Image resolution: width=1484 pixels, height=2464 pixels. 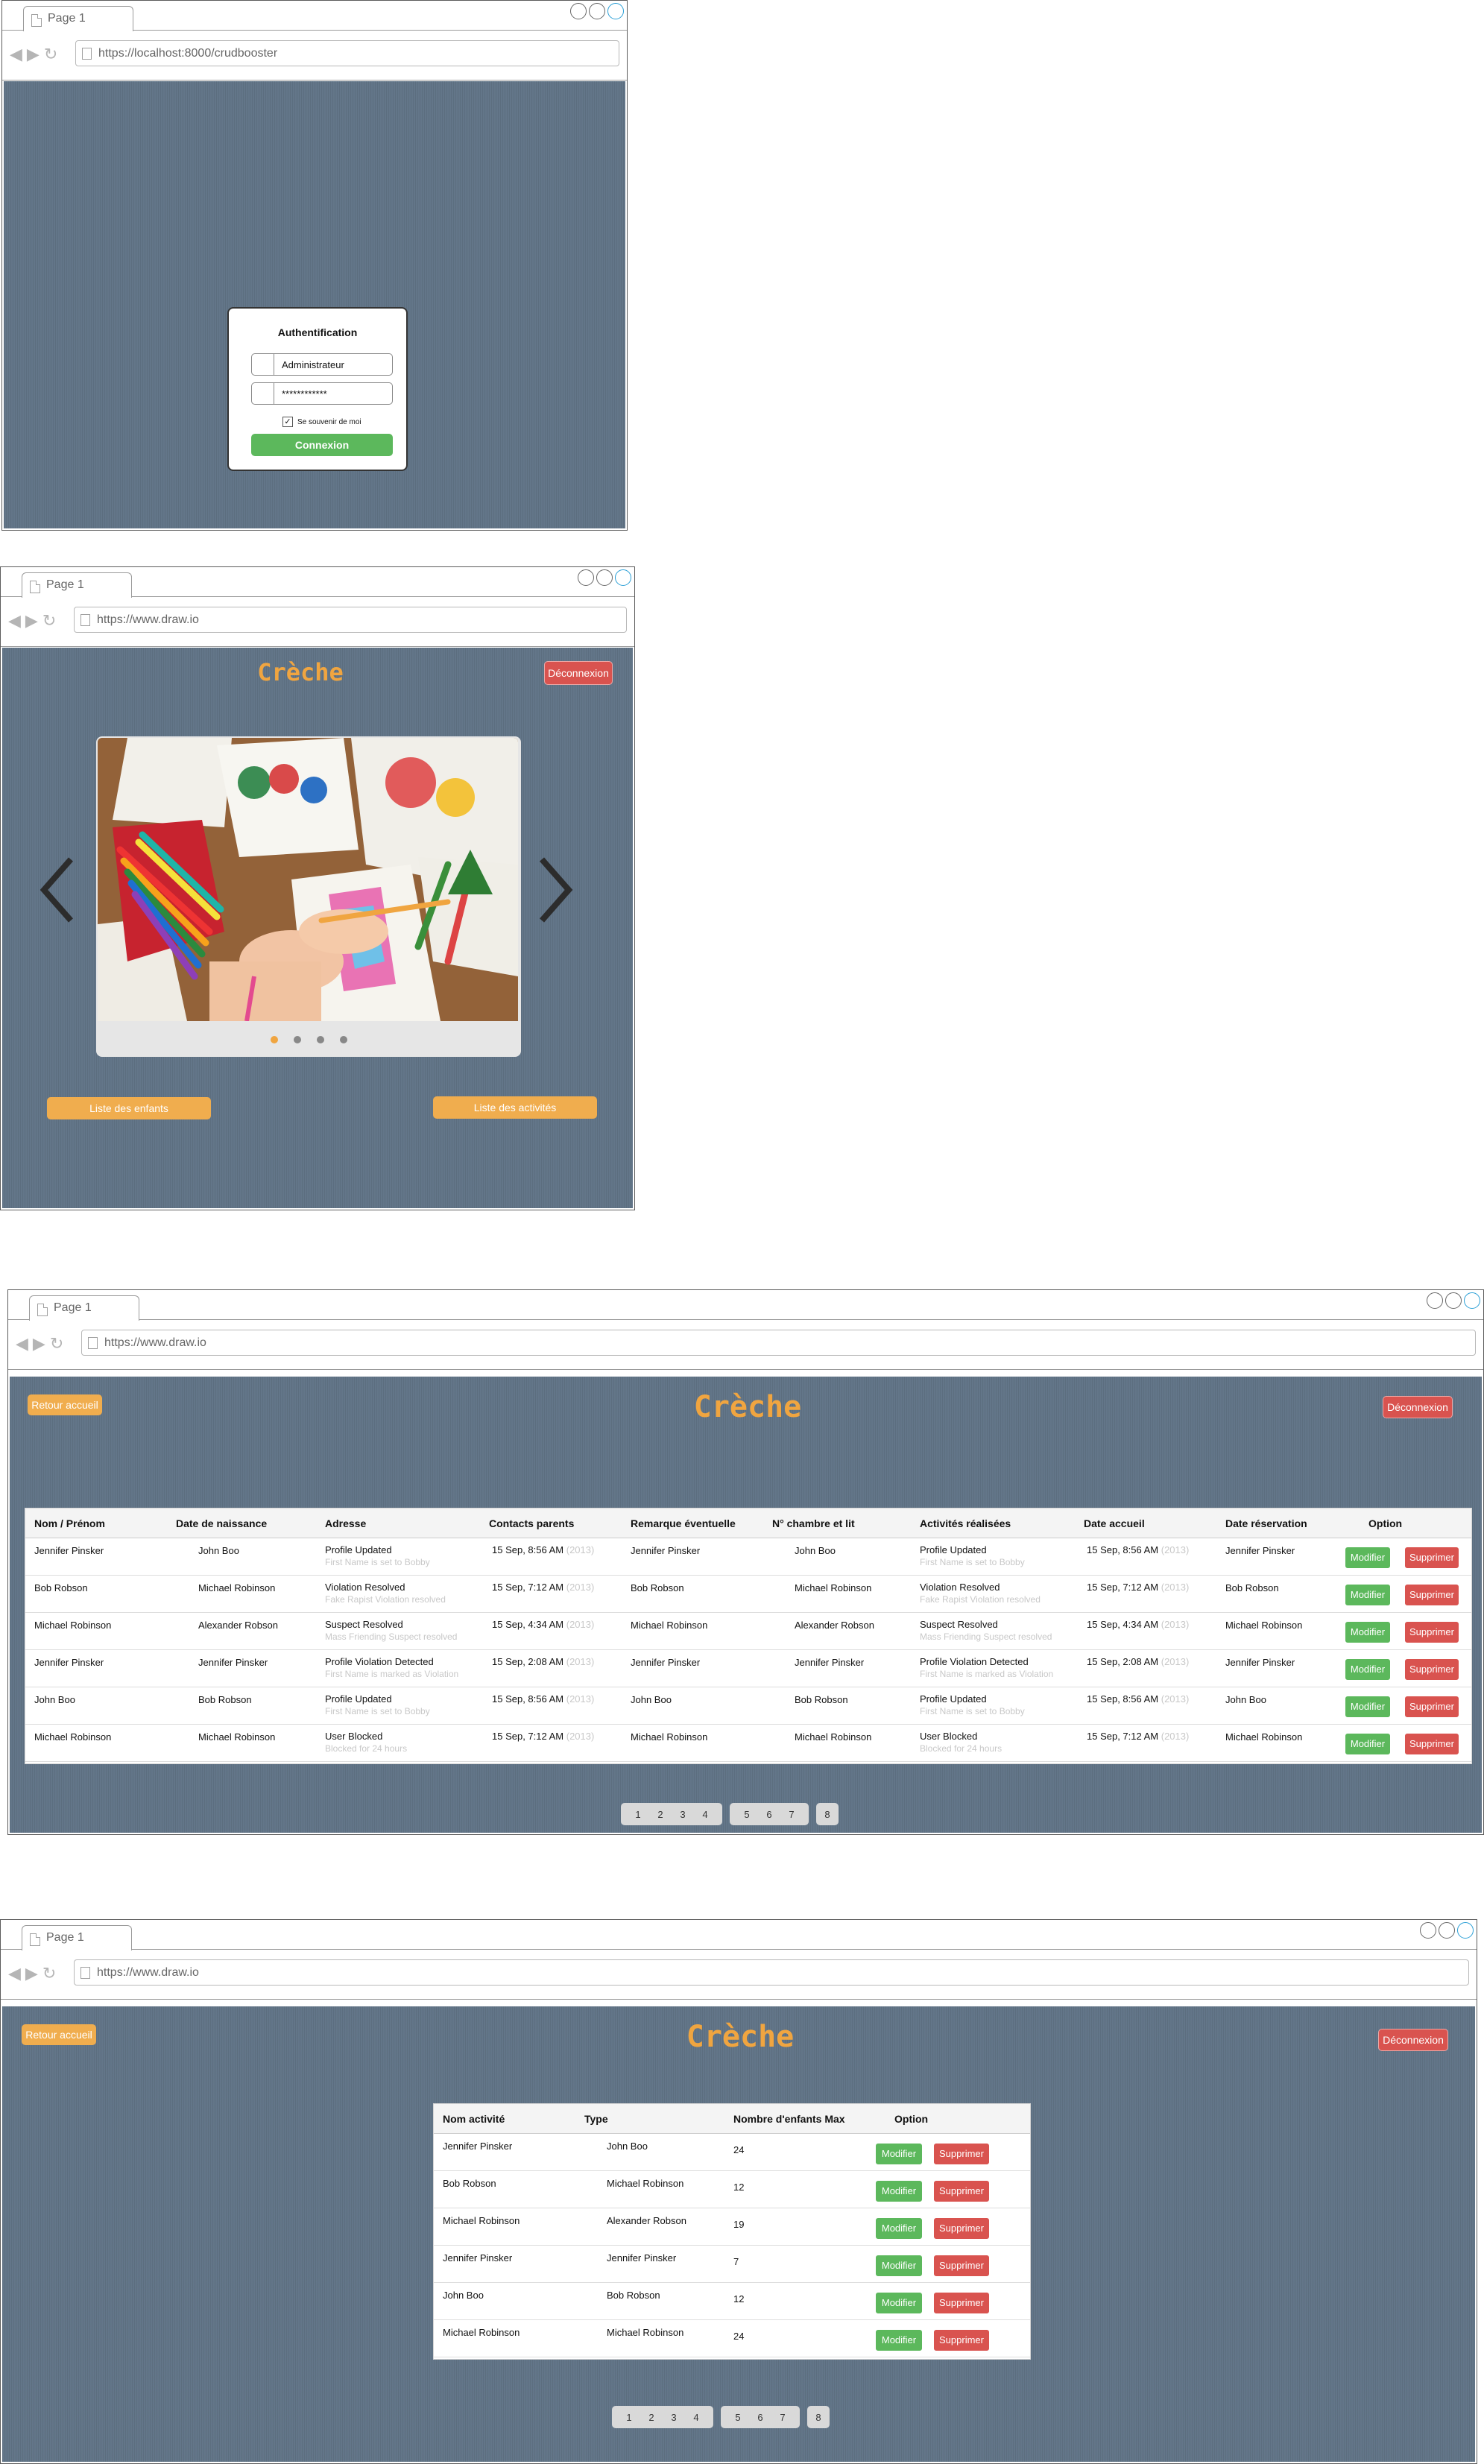 What do you see at coordinates (347, 53) in the screenshot?
I see `address-bar: https://localhost:8000/crudbooster` at bounding box center [347, 53].